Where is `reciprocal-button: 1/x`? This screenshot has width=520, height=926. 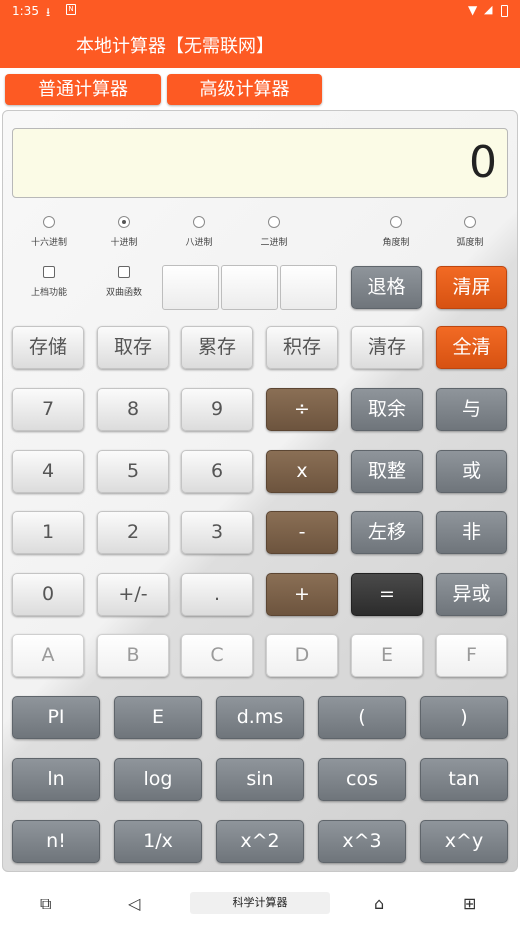 reciprocal-button: 1/x is located at coordinates (158, 841).